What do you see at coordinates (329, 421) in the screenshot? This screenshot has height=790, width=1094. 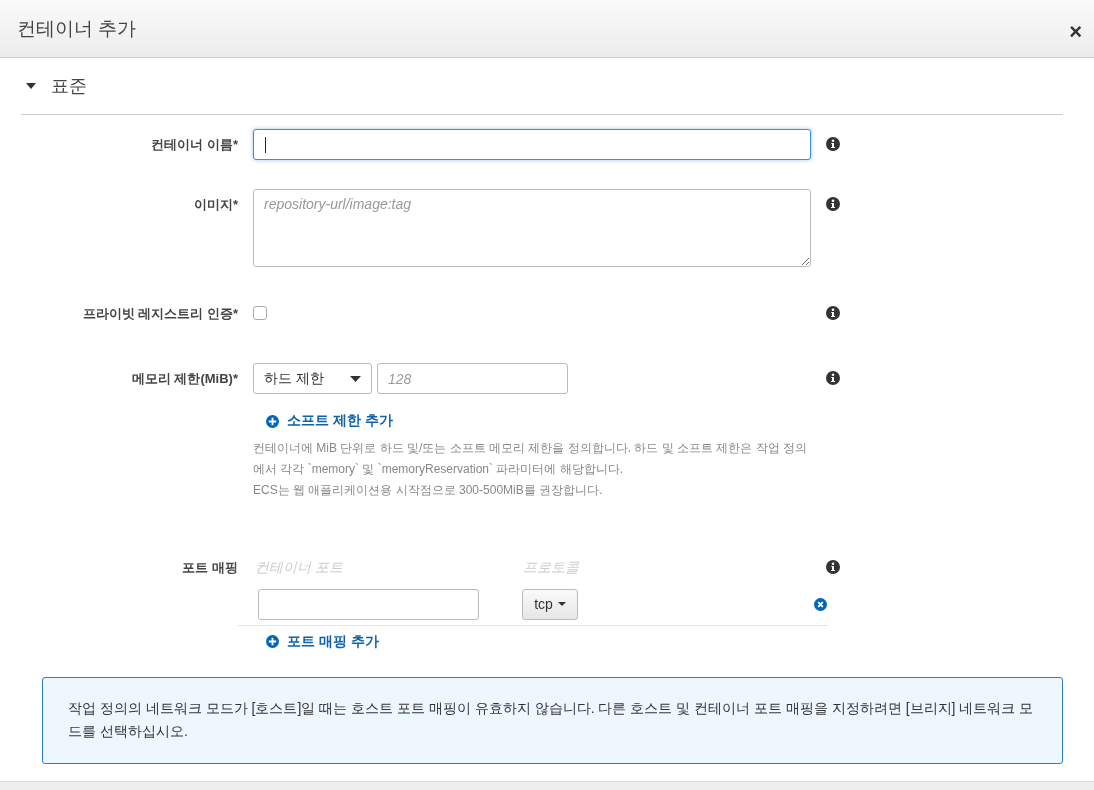 I see `add-soft-limit-link: 소프트 제한 추가` at bounding box center [329, 421].